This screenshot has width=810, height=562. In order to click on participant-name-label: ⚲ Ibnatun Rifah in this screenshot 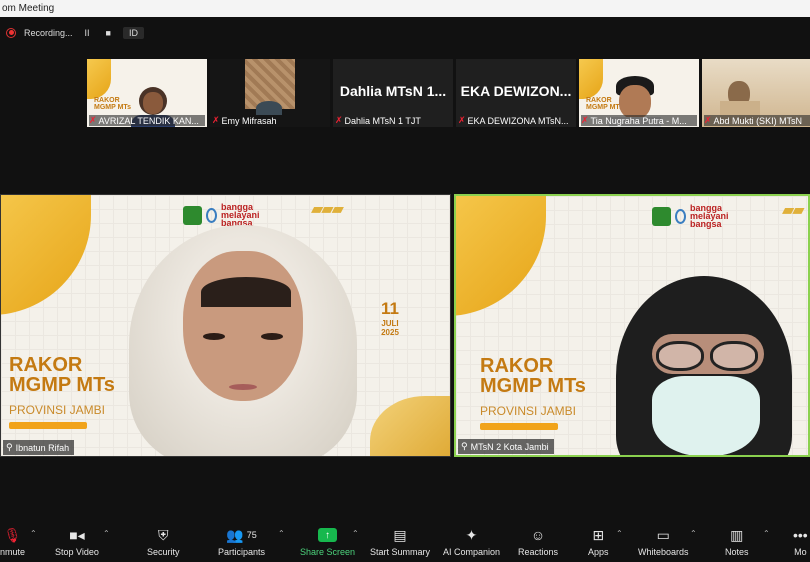, I will do `click(39, 447)`.